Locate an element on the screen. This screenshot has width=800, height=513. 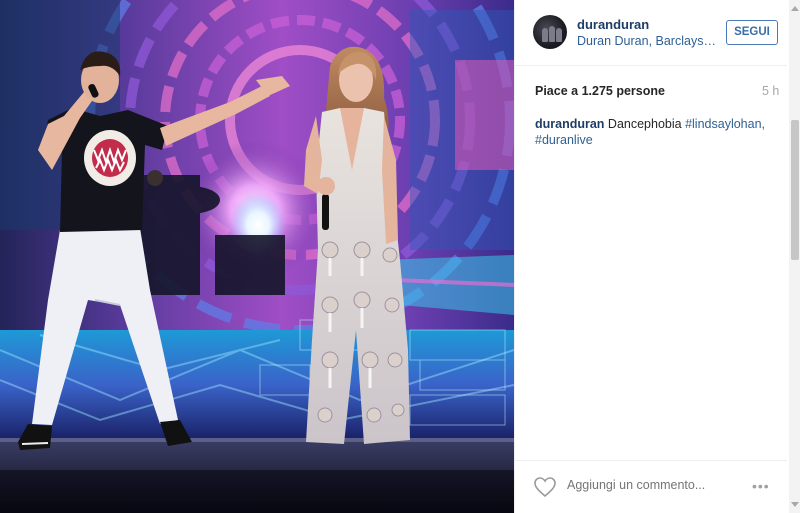
scroll-up-icon is located at coordinates (795, 8).